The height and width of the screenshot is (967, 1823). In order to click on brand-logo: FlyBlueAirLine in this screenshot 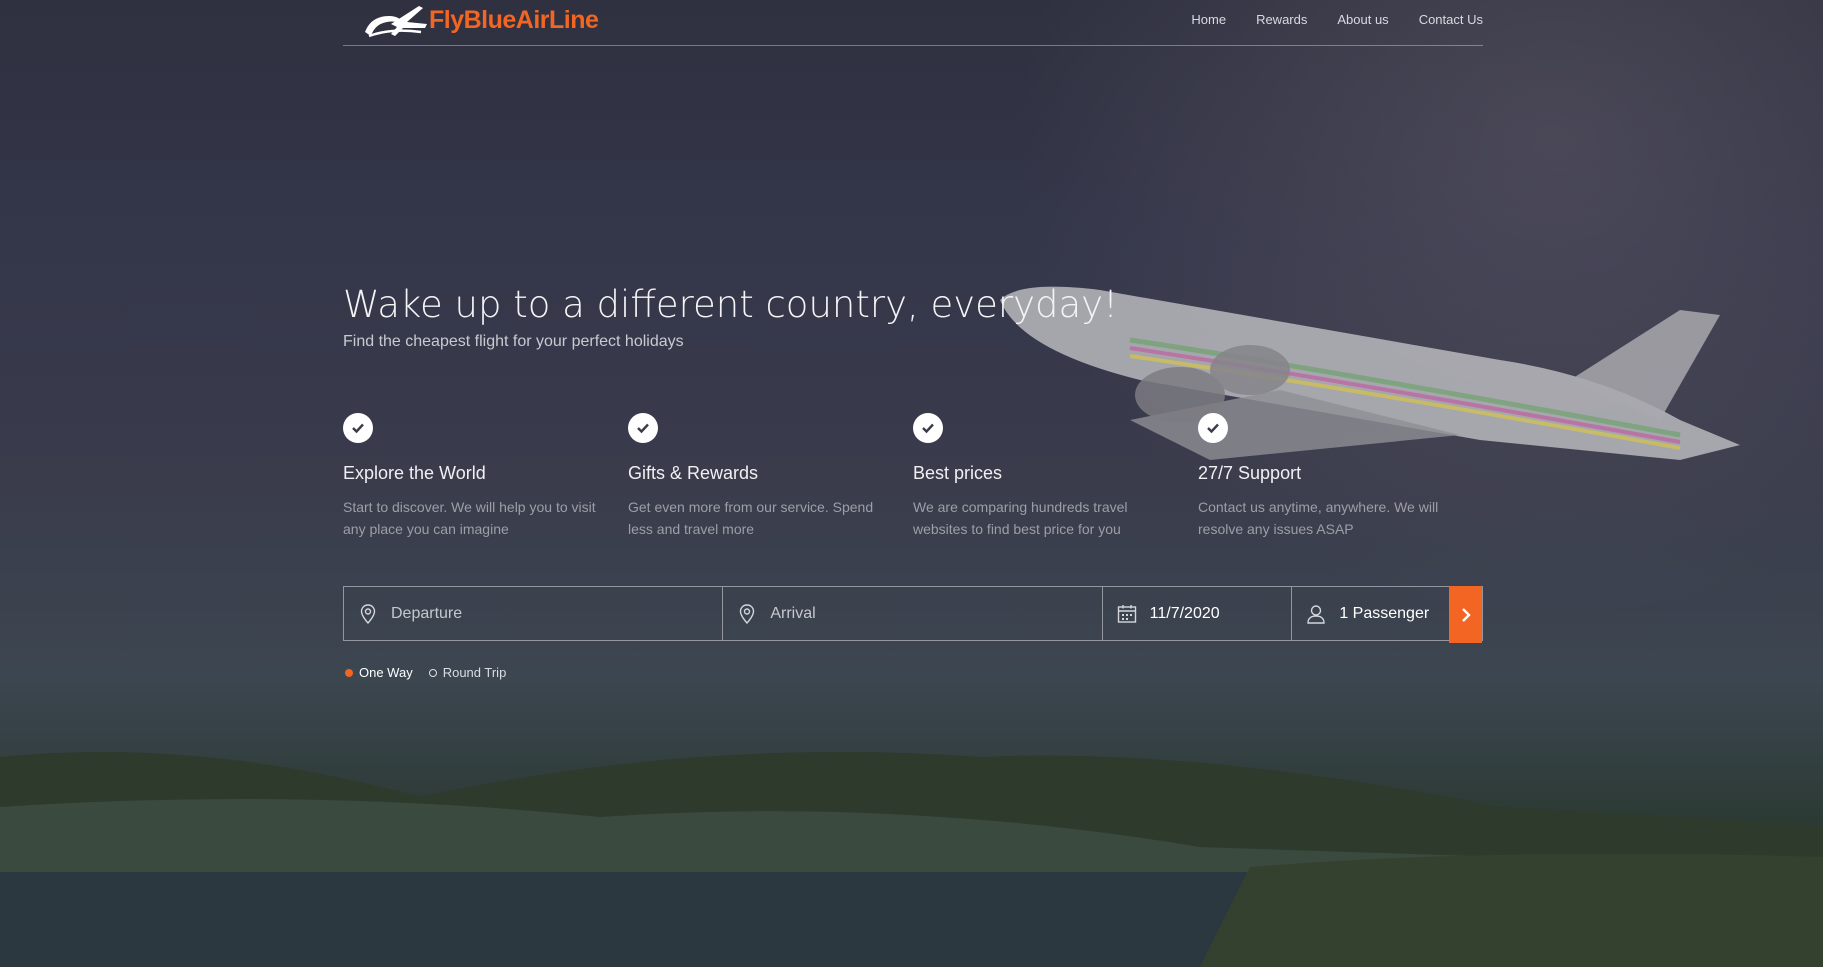, I will do `click(480, 21)`.